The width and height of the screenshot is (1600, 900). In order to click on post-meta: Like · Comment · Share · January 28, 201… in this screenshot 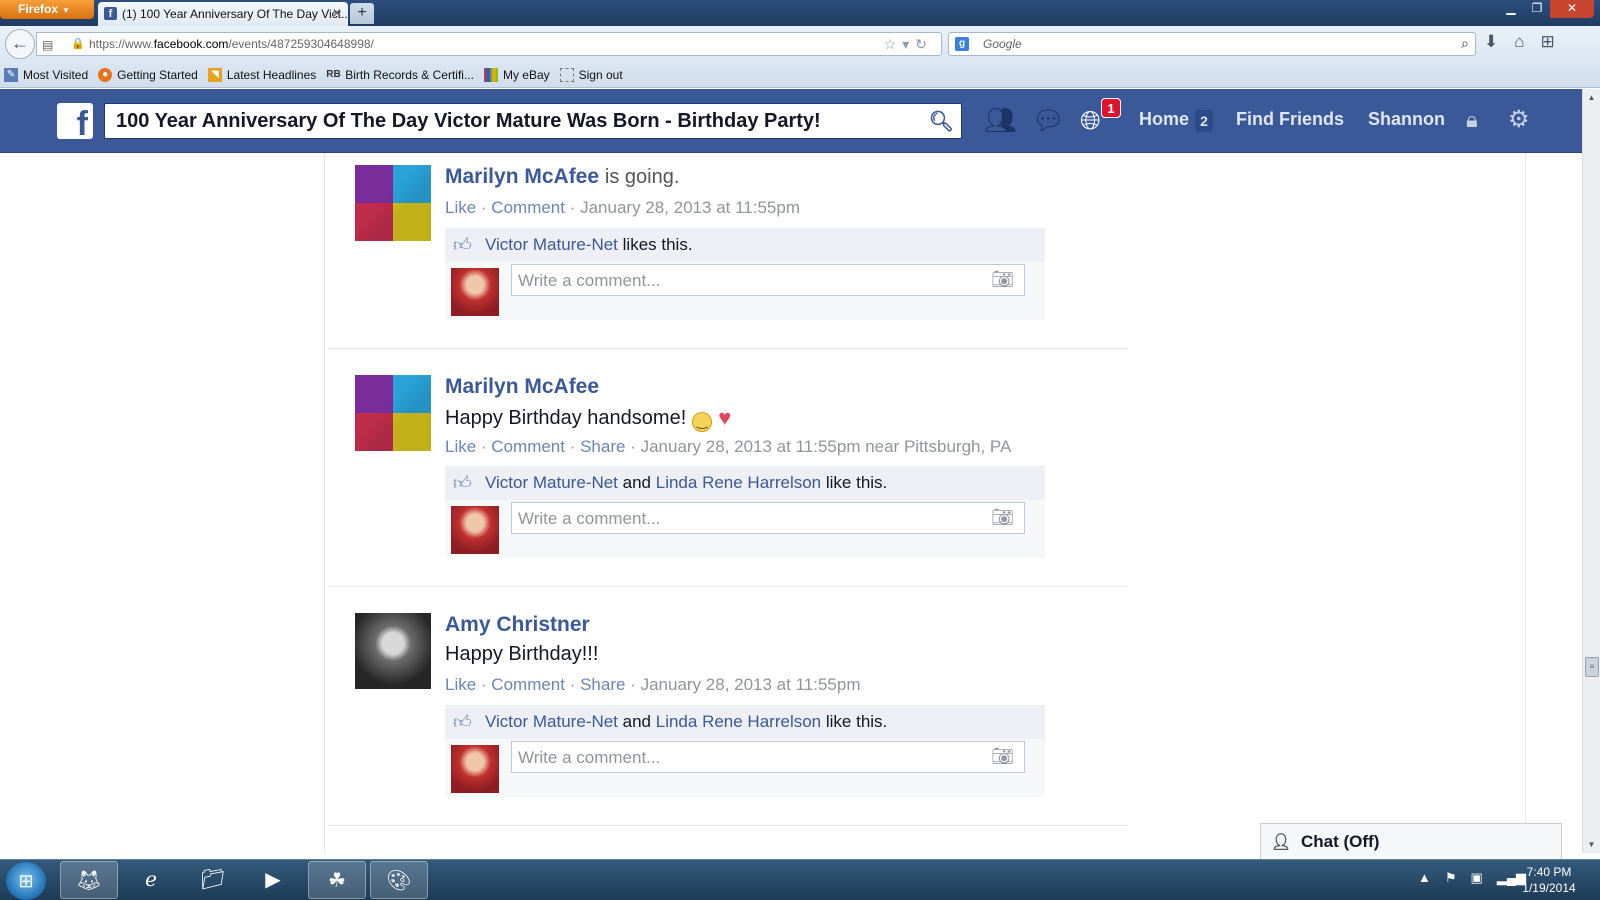, I will do `click(728, 446)`.